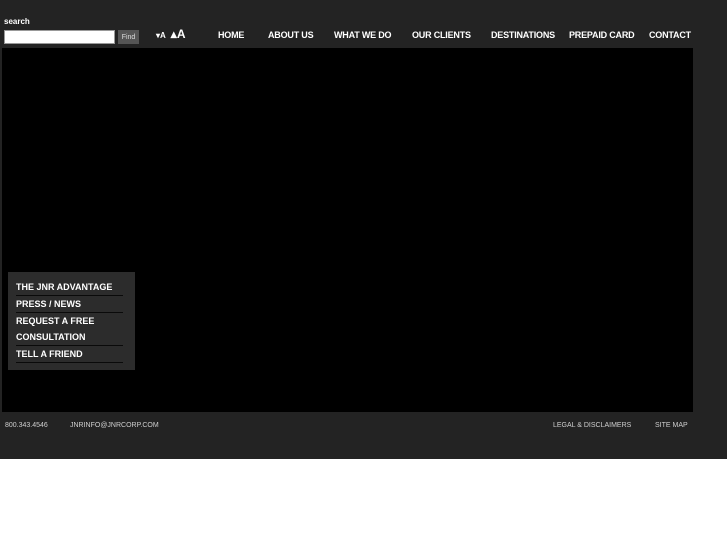  What do you see at coordinates (26, 425) in the screenshot?
I see `footer-phone: 800.343.4546` at bounding box center [26, 425].